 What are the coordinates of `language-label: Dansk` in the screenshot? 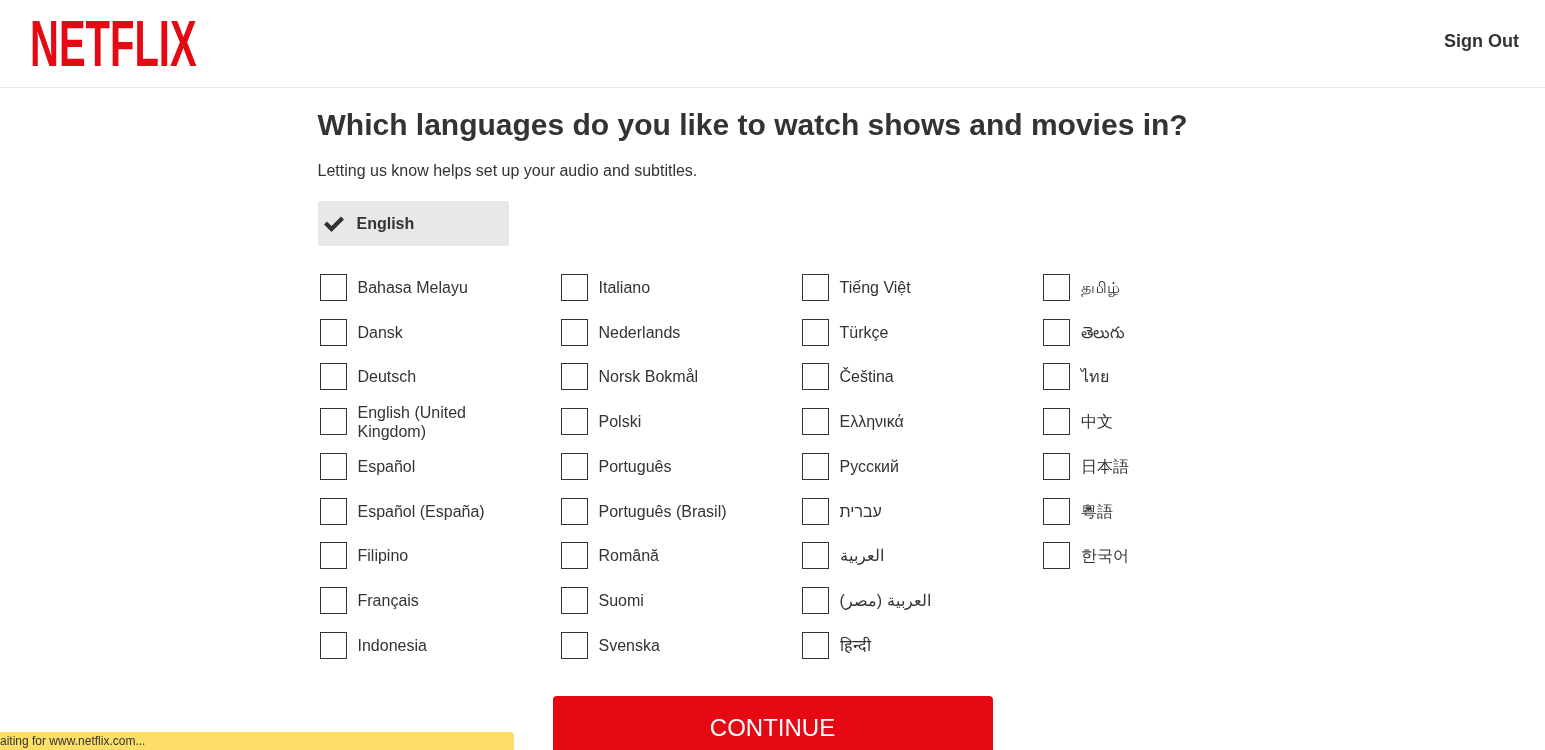 It's located at (380, 332).